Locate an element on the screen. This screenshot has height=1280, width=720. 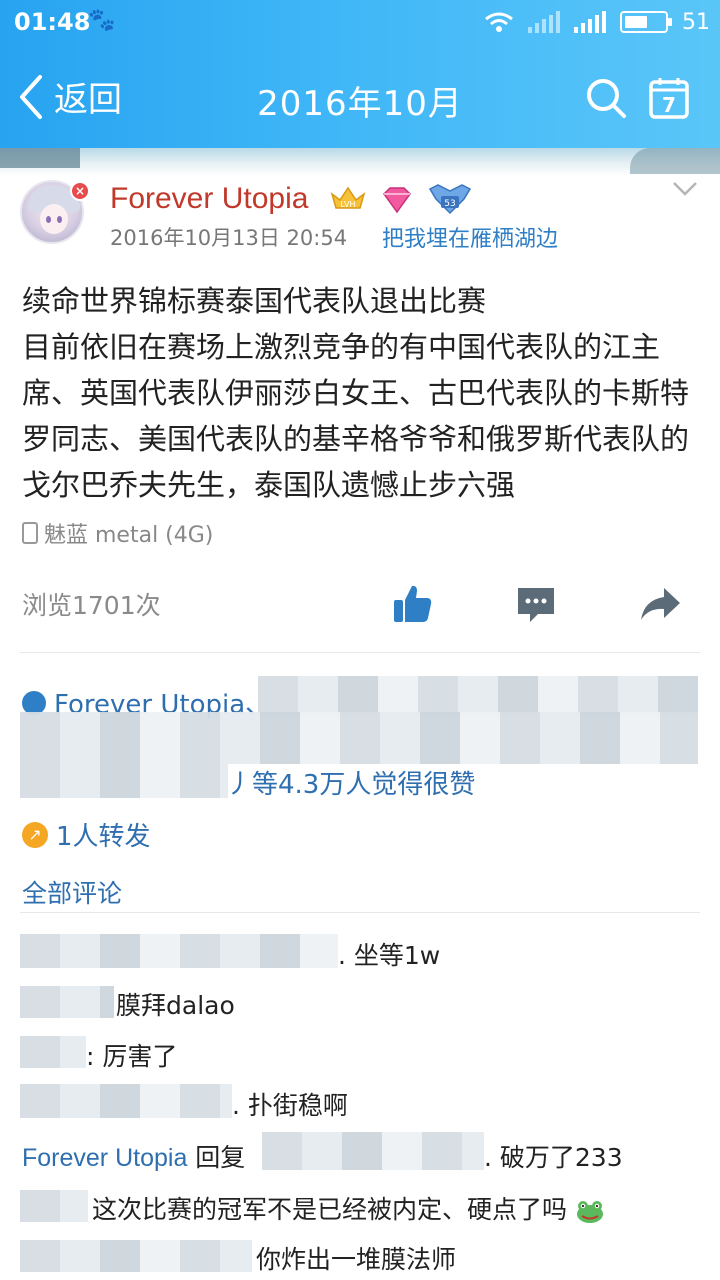
comment-item: . 破万了233 is located at coordinates (553, 1157).